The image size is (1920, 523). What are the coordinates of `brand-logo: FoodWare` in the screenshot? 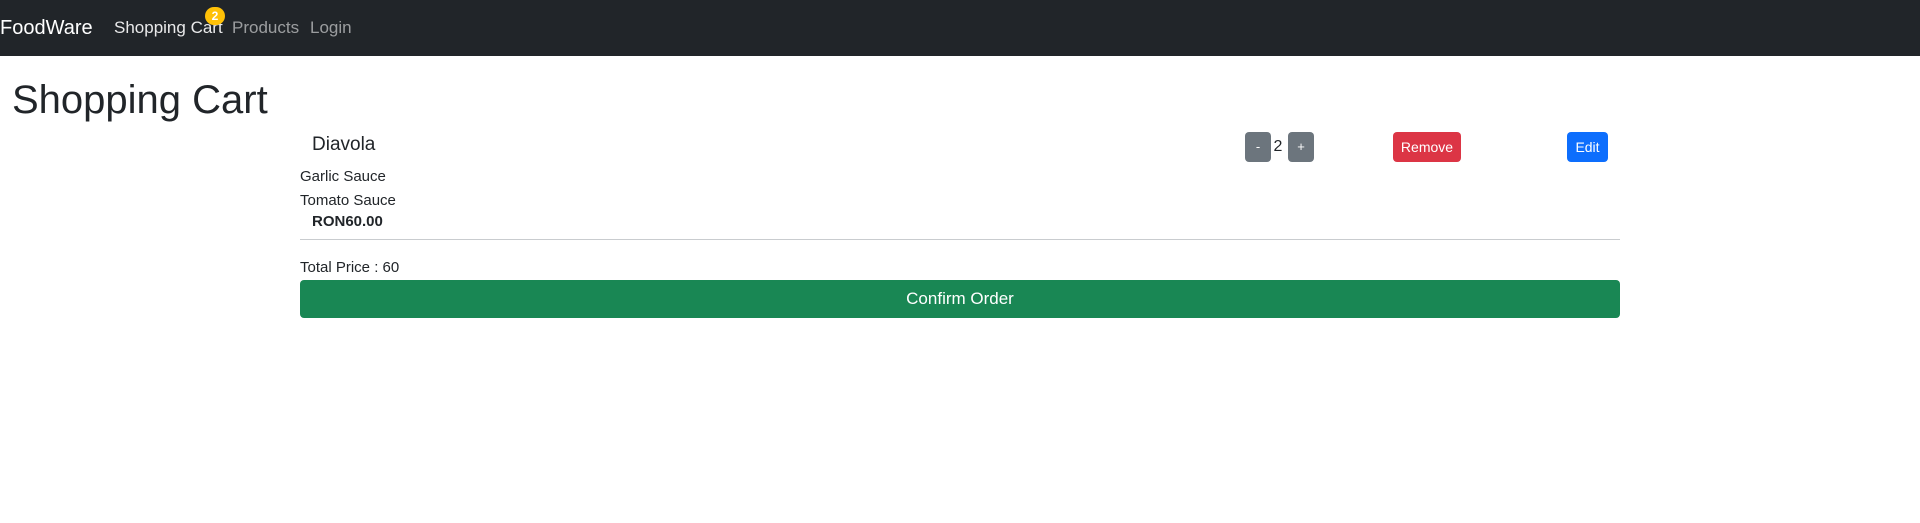 It's located at (46, 28).